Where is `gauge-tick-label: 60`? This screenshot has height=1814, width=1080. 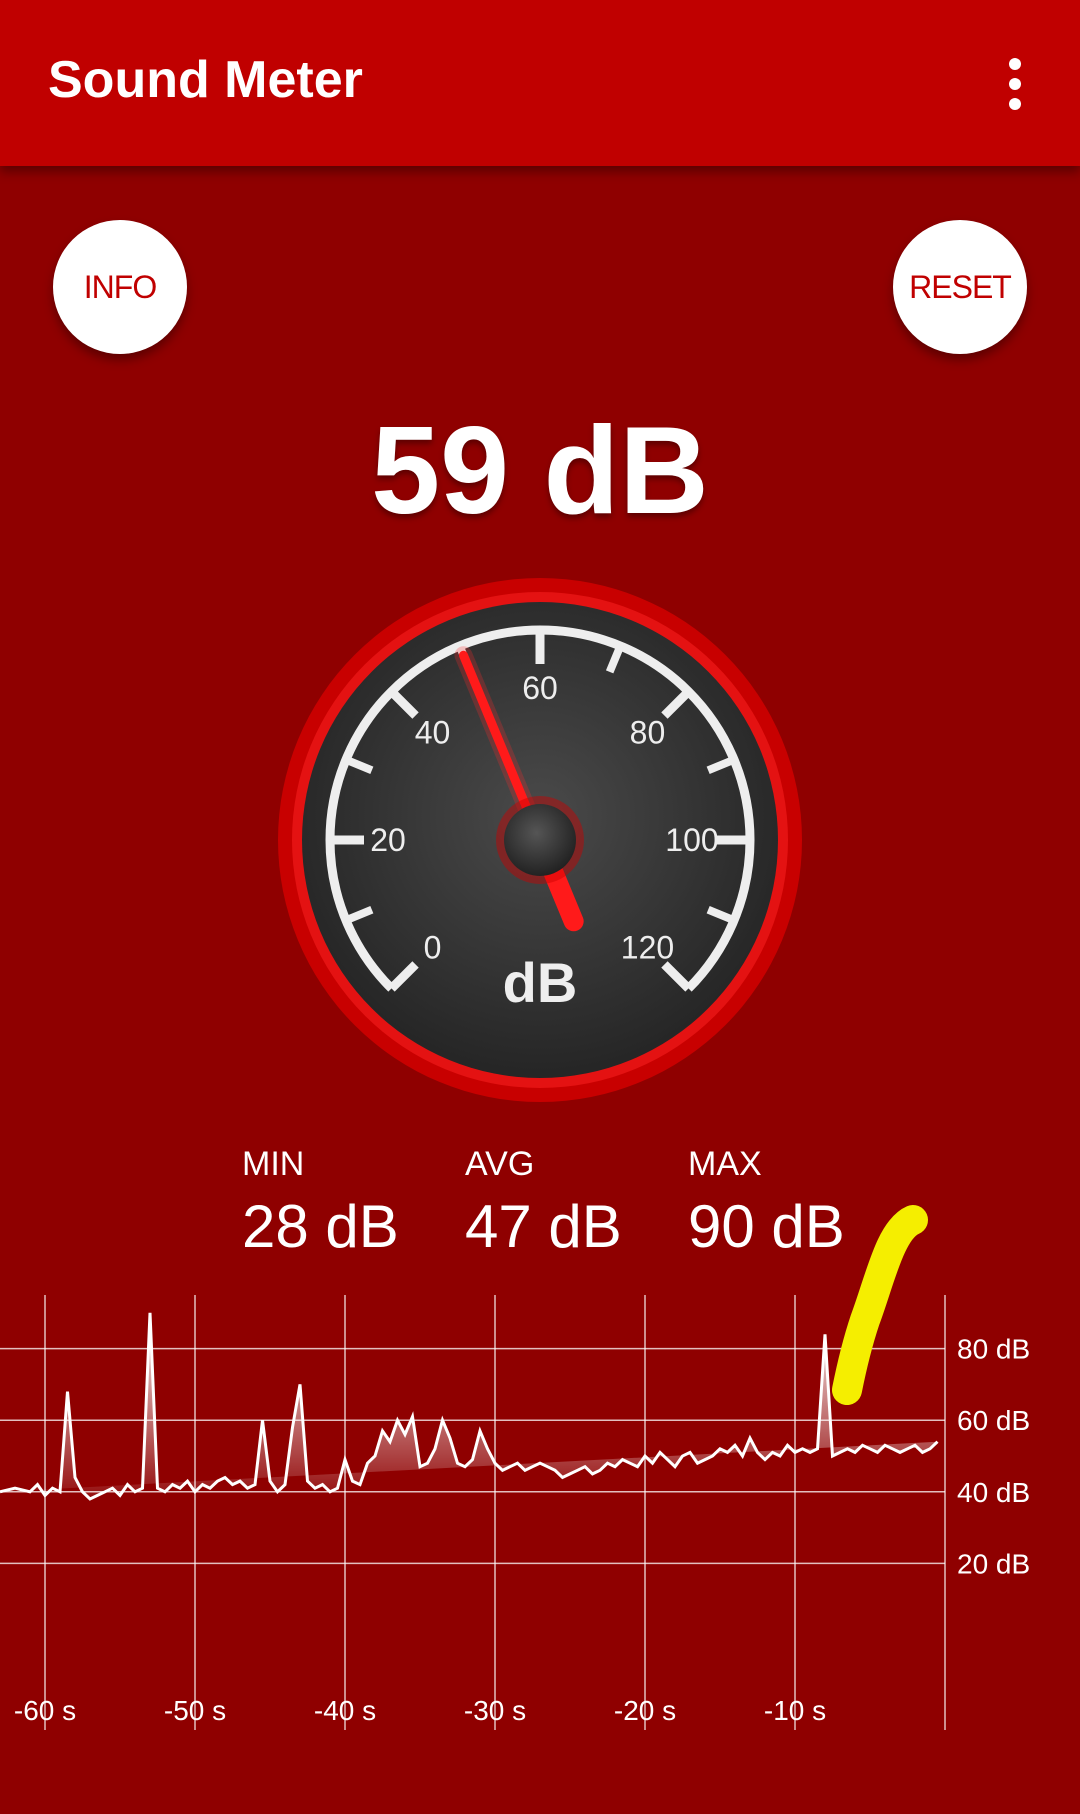
gauge-tick-label: 60 is located at coordinates (540, 688).